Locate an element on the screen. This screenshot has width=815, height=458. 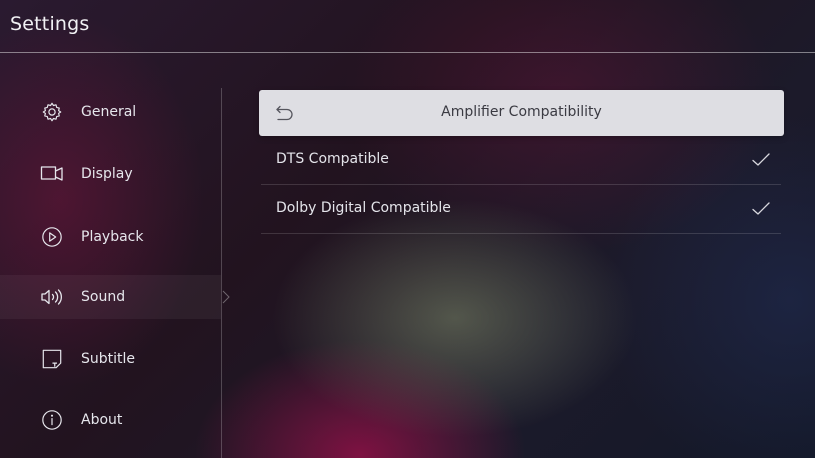
sidebar-item-label: Sound is located at coordinates (103, 297).